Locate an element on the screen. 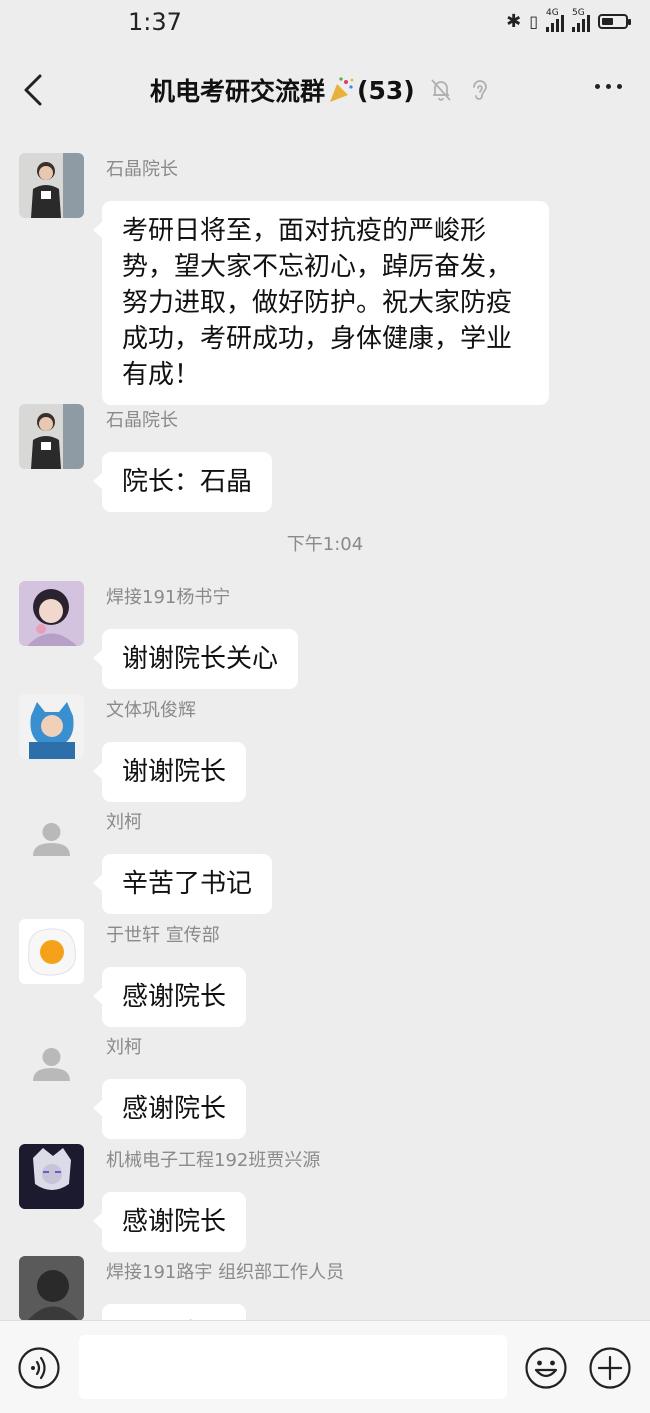 Image resolution: width=650 pixels, height=1413 pixels. bluetooth-icon: ✱ is located at coordinates (514, 21).